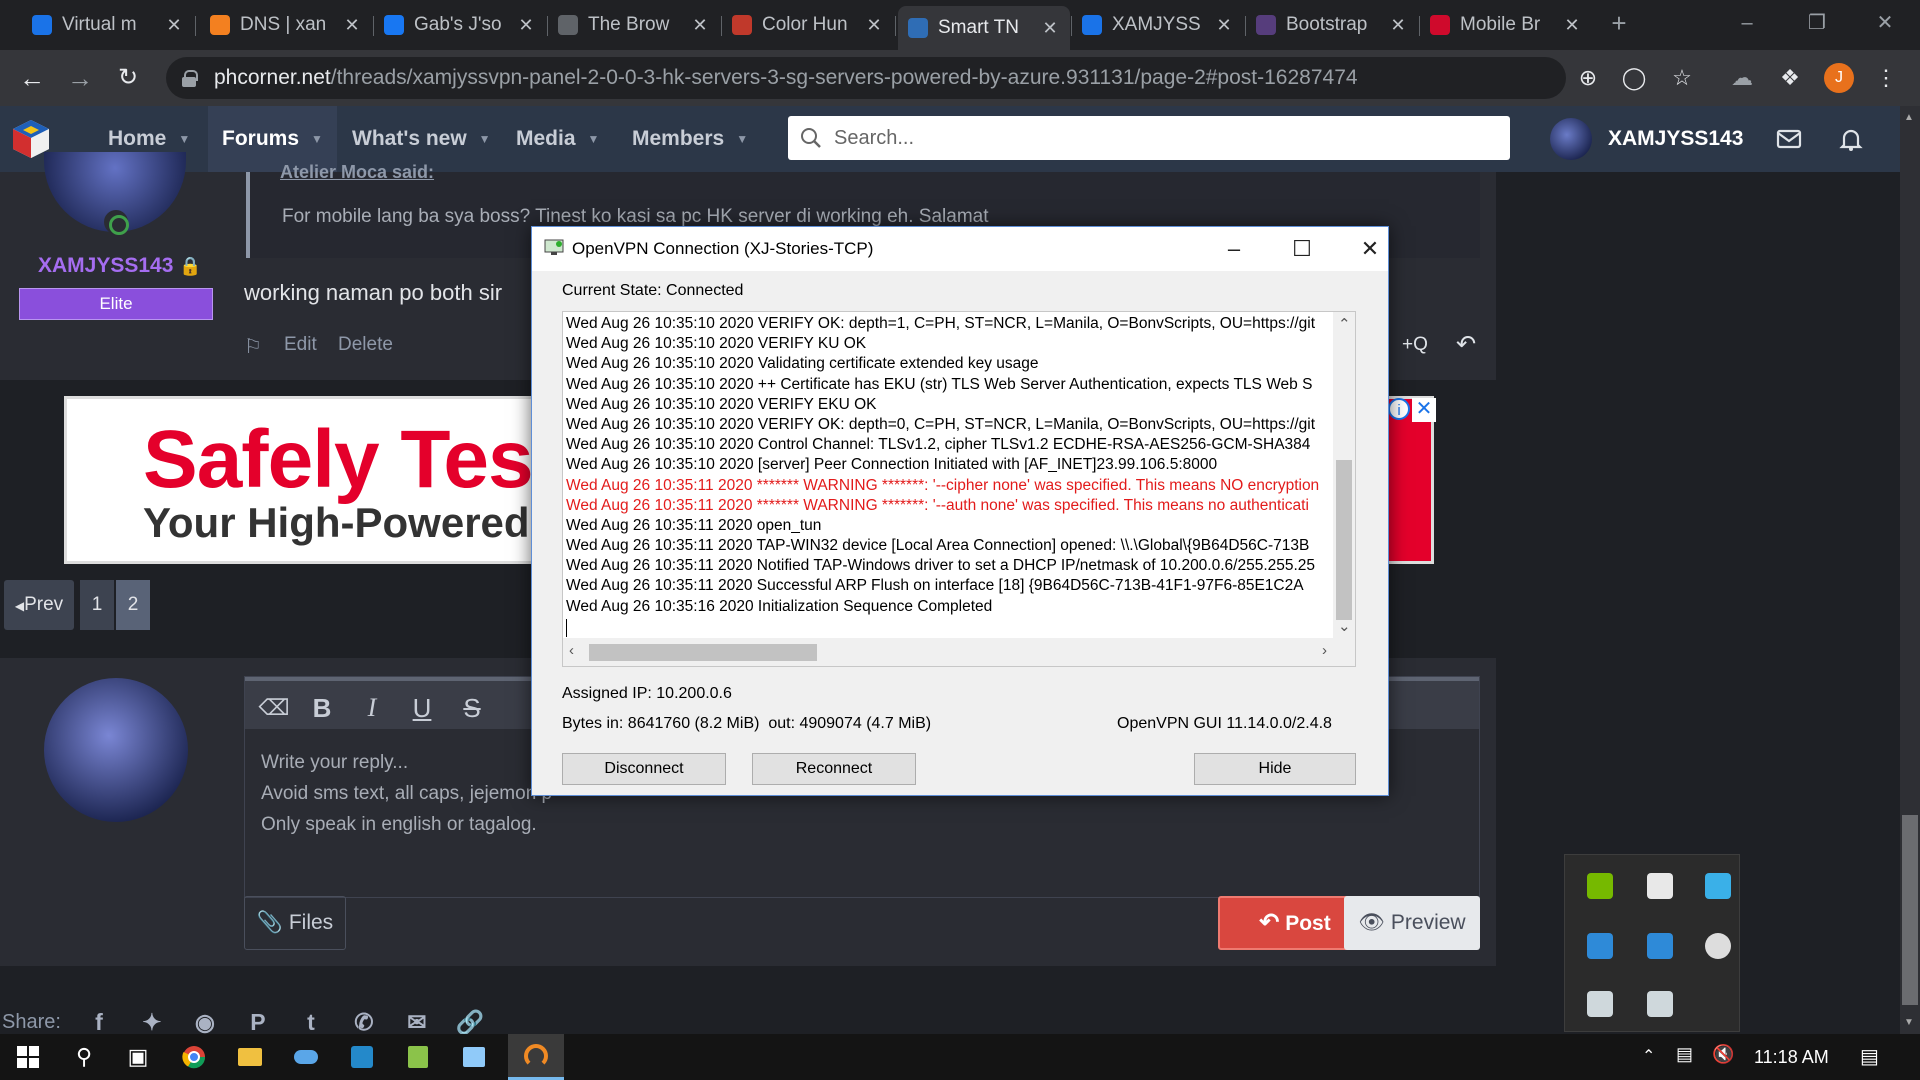  Describe the element at coordinates (1234, 249) in the screenshot. I see `minimize-button: –` at that location.